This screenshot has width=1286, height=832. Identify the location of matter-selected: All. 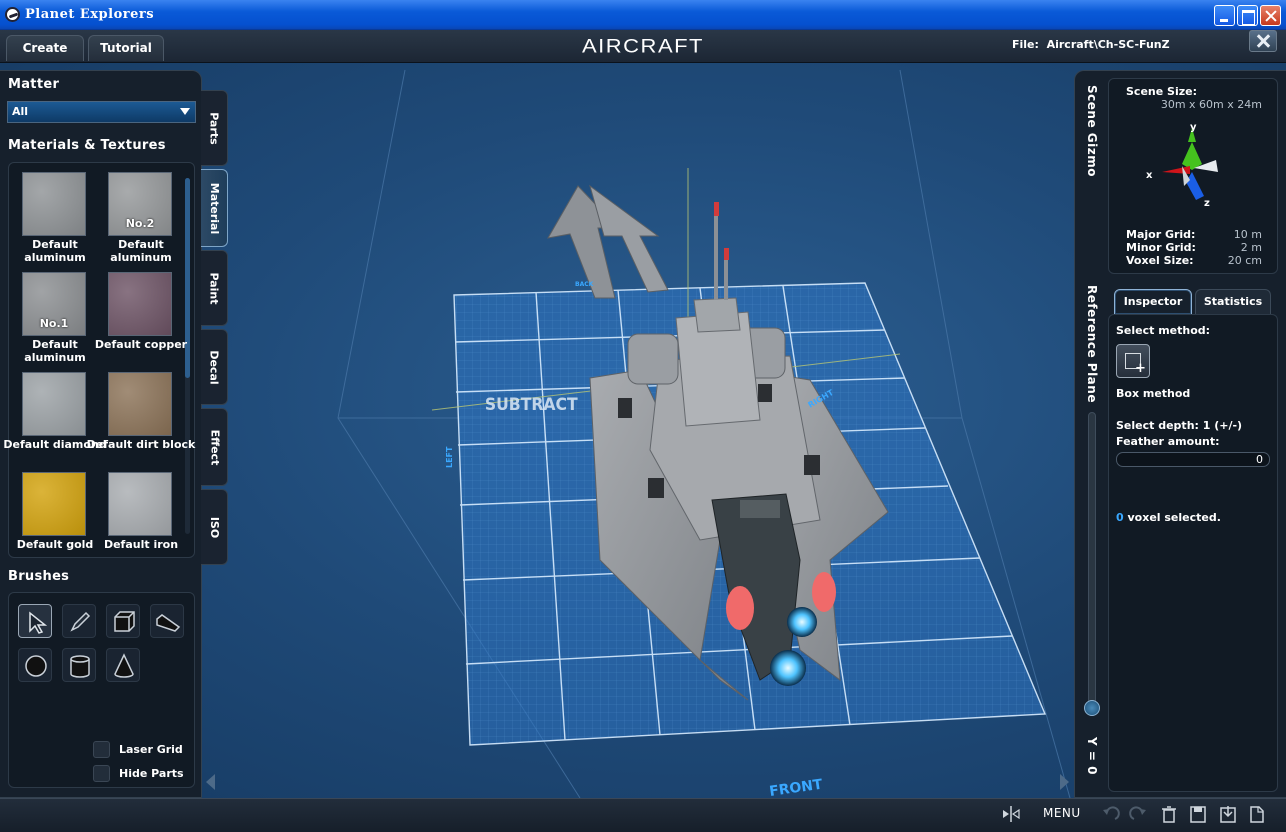
(20, 111).